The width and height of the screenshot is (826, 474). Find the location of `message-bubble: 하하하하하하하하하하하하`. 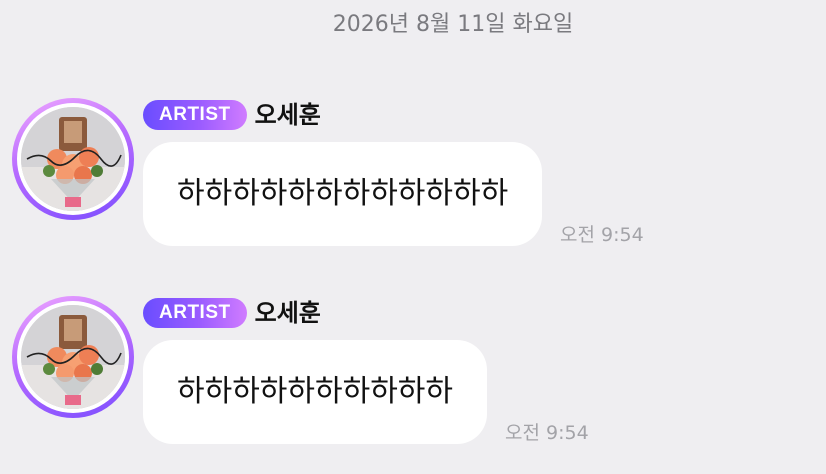

message-bubble: 하하하하하하하하하하하하 is located at coordinates (343, 194).